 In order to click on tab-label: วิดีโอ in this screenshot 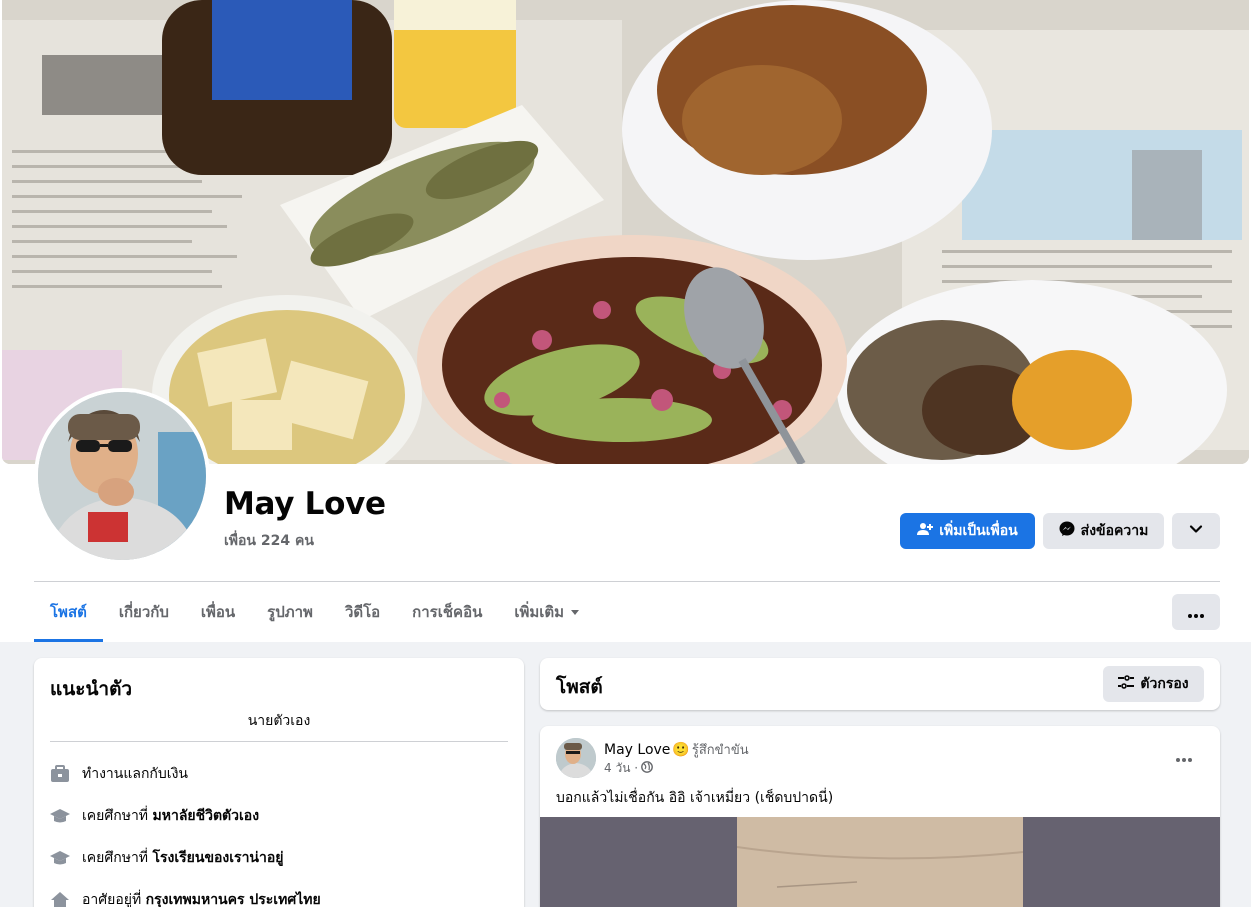, I will do `click(362, 612)`.